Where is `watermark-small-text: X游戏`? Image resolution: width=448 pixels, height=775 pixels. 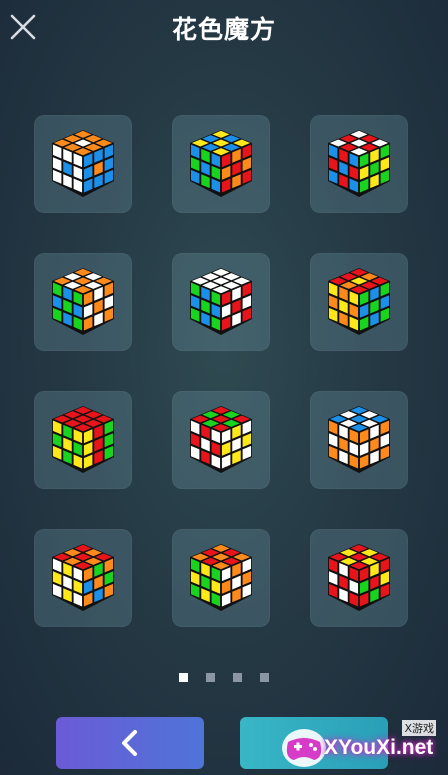
watermark-small-text: X游戏 is located at coordinates (419, 728).